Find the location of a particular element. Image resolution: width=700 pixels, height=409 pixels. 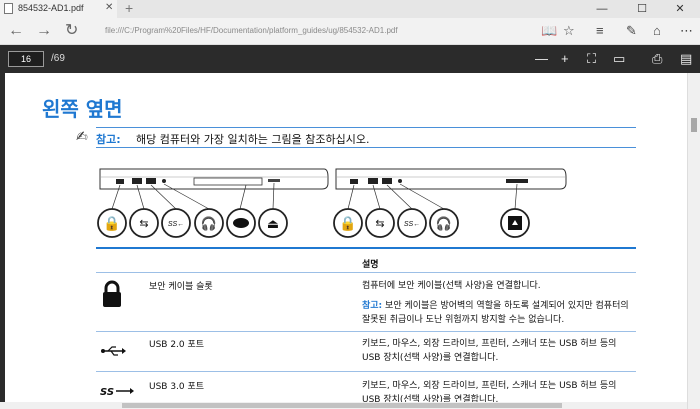

usb-superspeed-icon: SS is located at coordinates (117, 392).